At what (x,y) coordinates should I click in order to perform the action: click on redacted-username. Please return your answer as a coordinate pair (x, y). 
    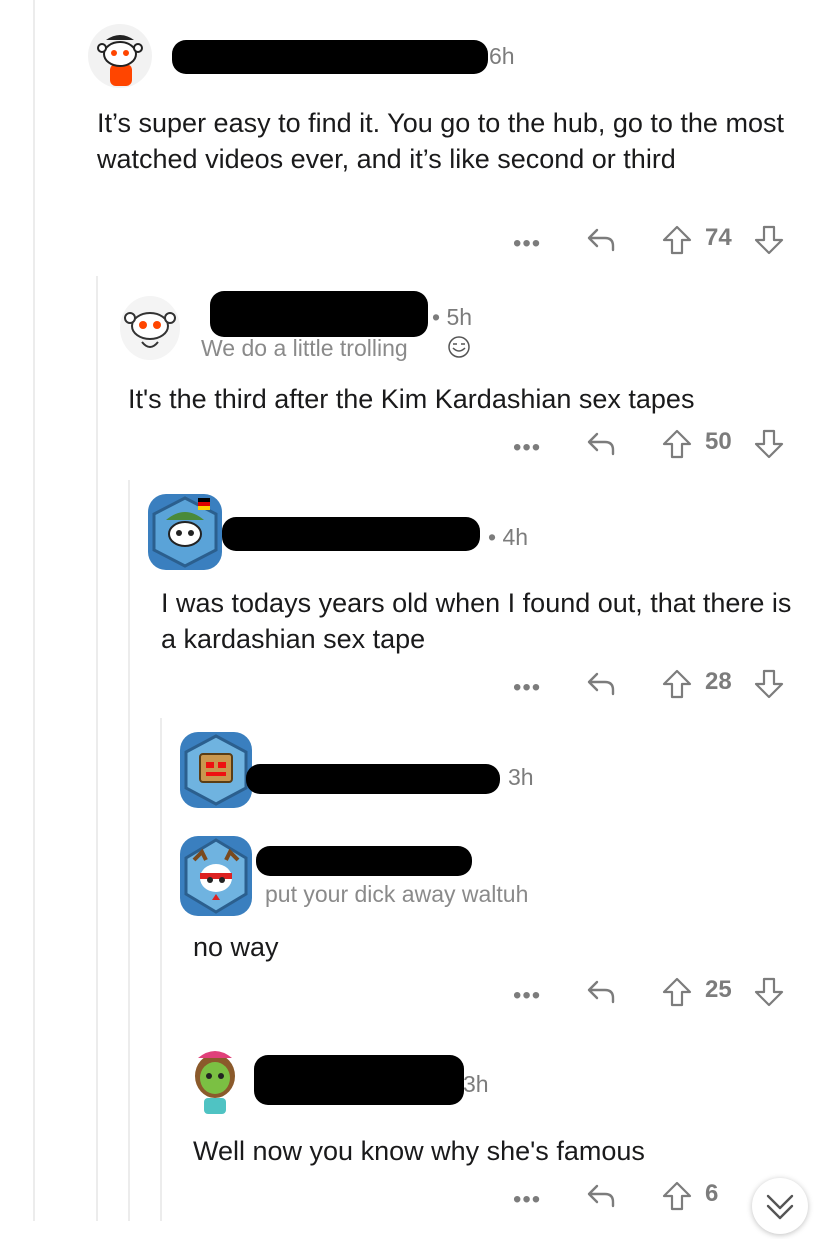
    Looking at the image, I should click on (359, 1080).